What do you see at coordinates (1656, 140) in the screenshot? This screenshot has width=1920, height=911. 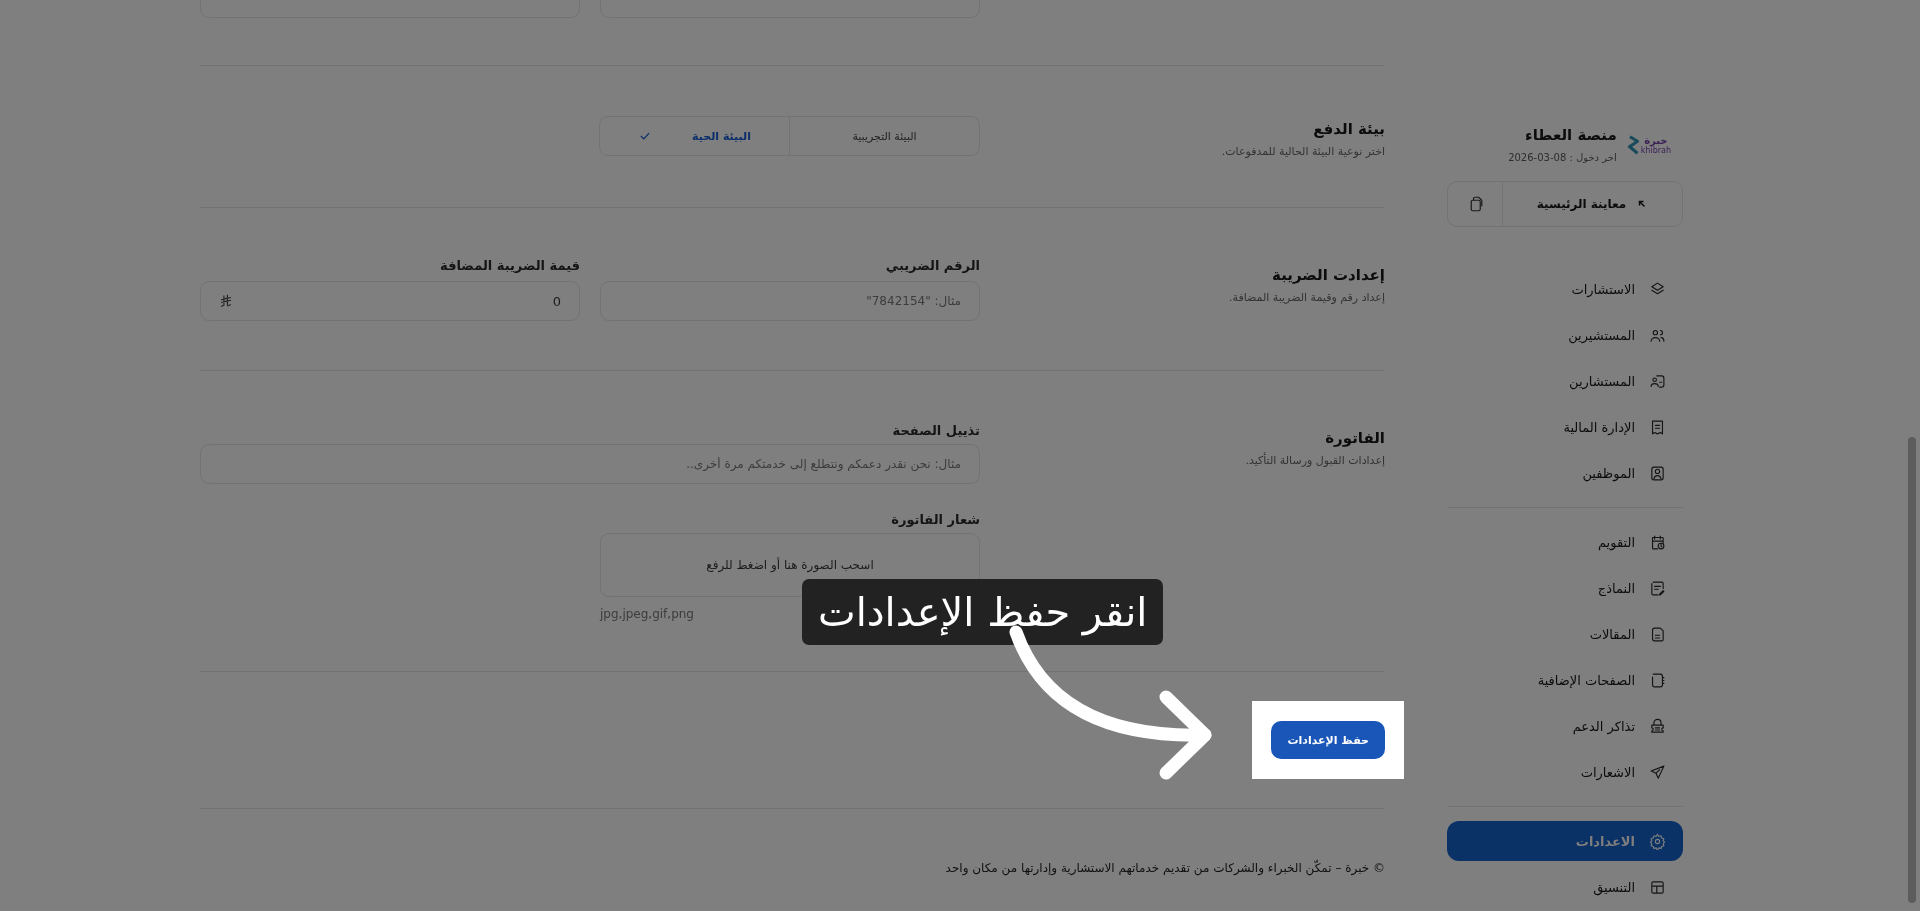 I see `logo-text: خبرة` at bounding box center [1656, 140].